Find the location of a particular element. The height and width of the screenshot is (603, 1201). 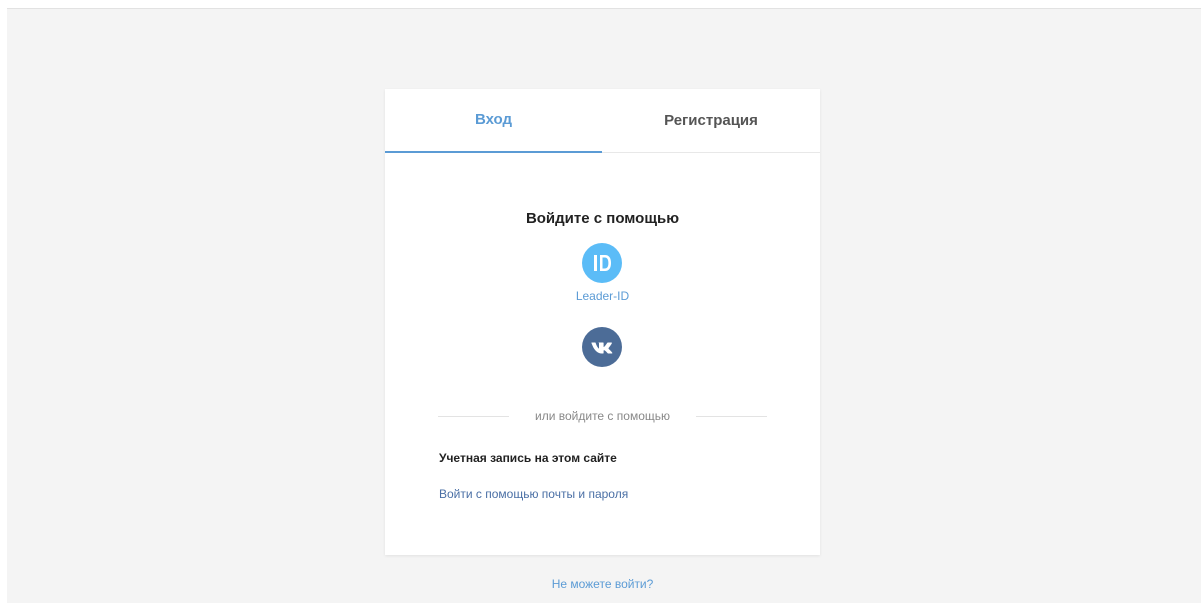

divider-line-left is located at coordinates (473, 416).